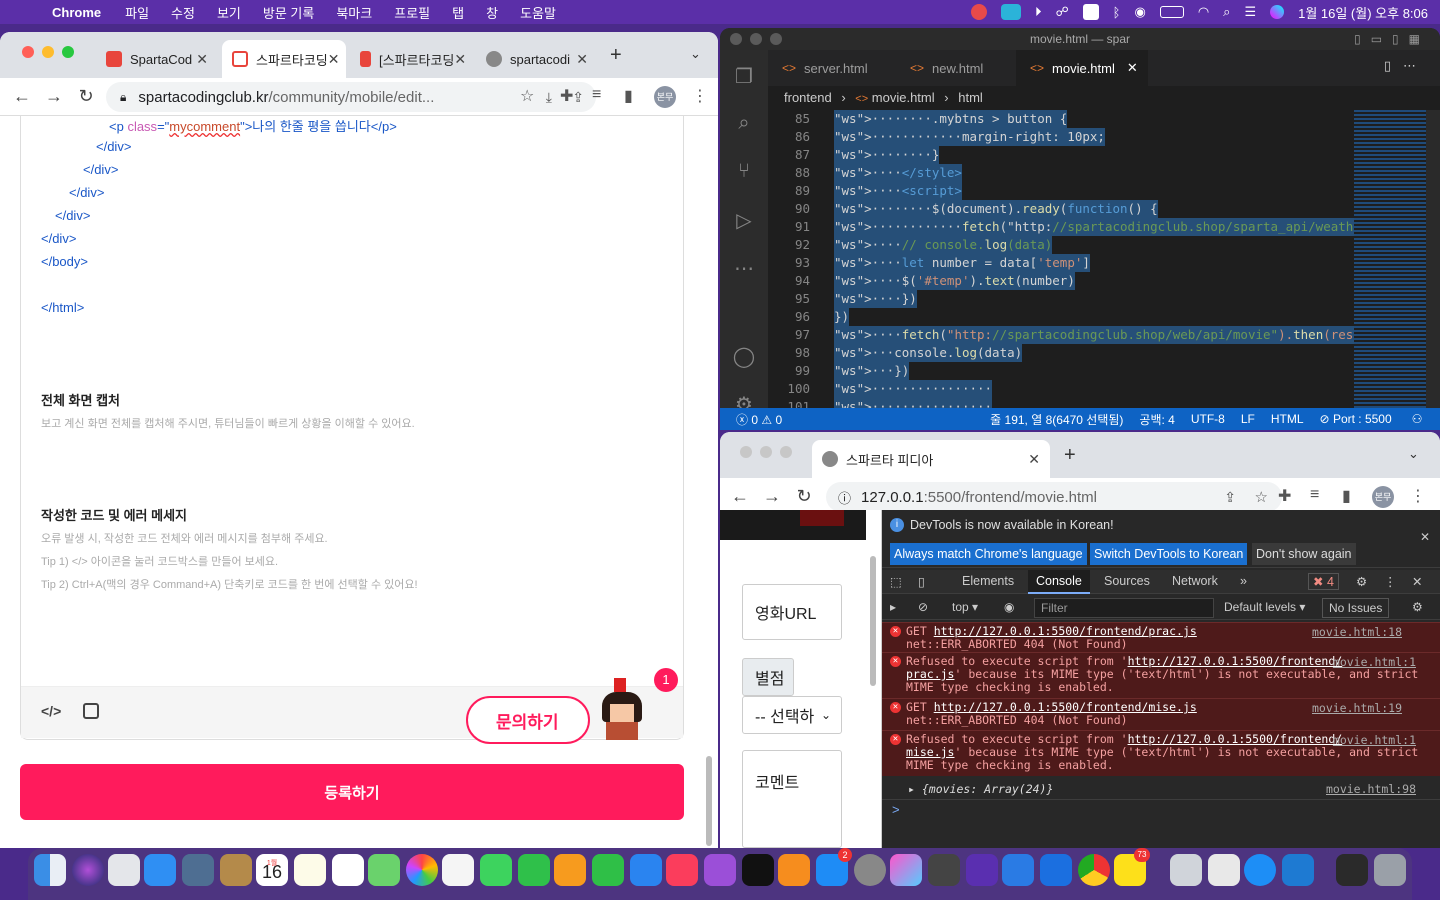  I want to click on files-icon, so click(1056, 870).